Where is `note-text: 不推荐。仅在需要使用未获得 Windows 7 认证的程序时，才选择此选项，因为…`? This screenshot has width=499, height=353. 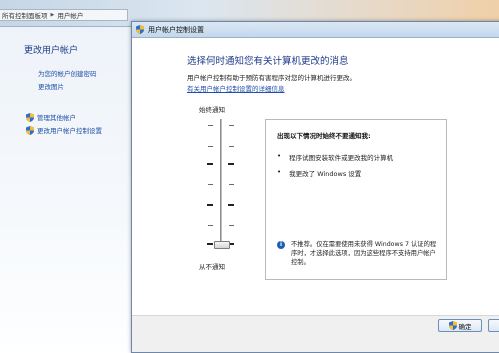
note-text: 不推荐。仅在需要使用未获得 Windows 7 认证的程序时，才选择此选项，因为… is located at coordinates (364, 253).